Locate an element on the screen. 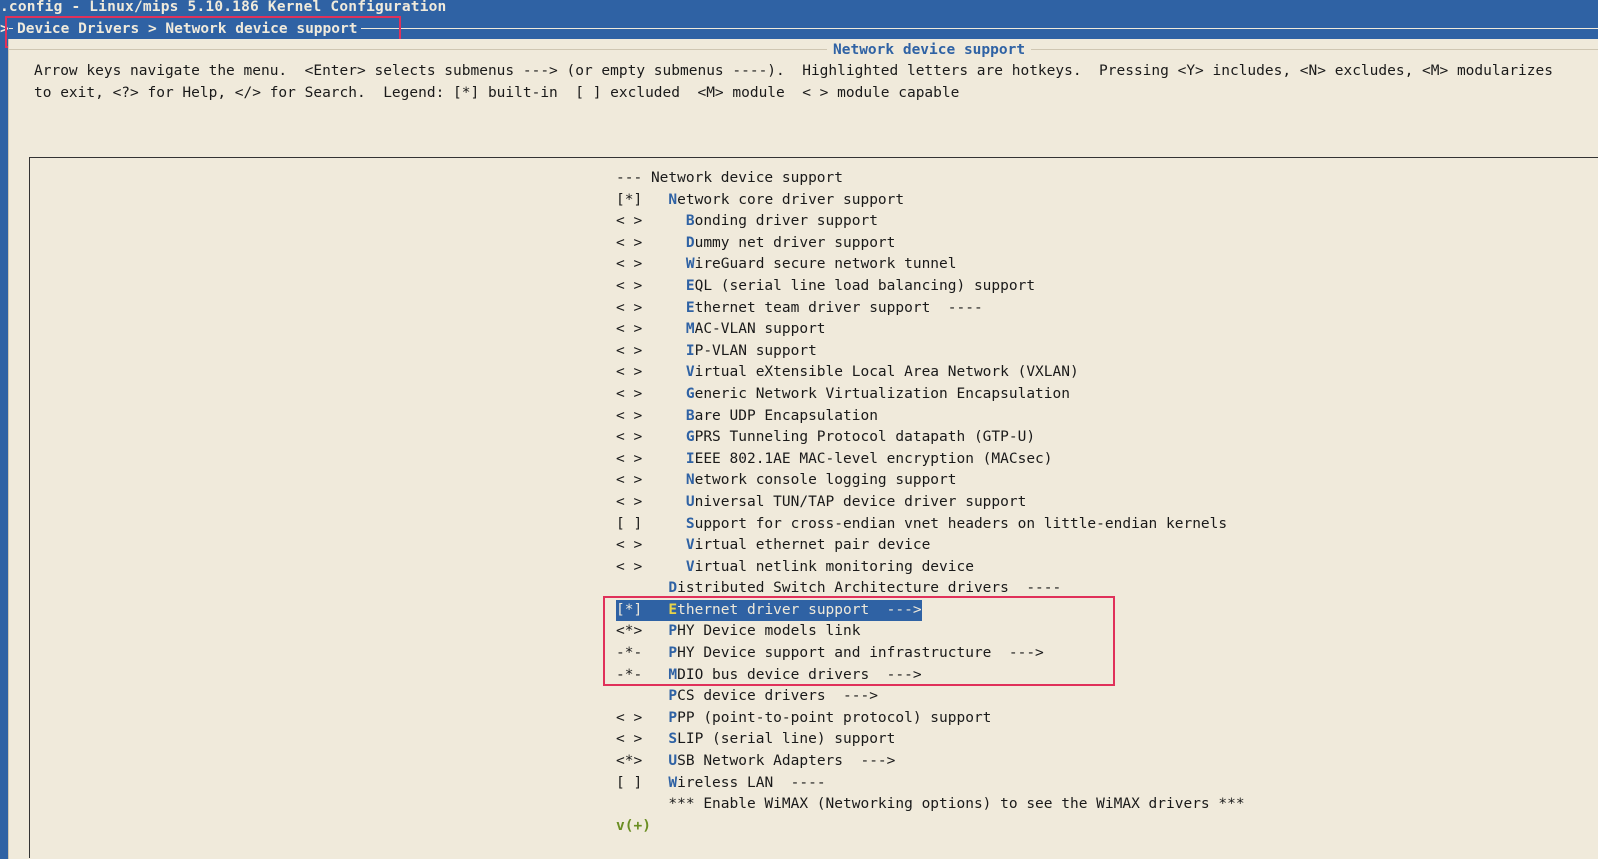  menu-item-label: CS device drivers ---> is located at coordinates (777, 696).